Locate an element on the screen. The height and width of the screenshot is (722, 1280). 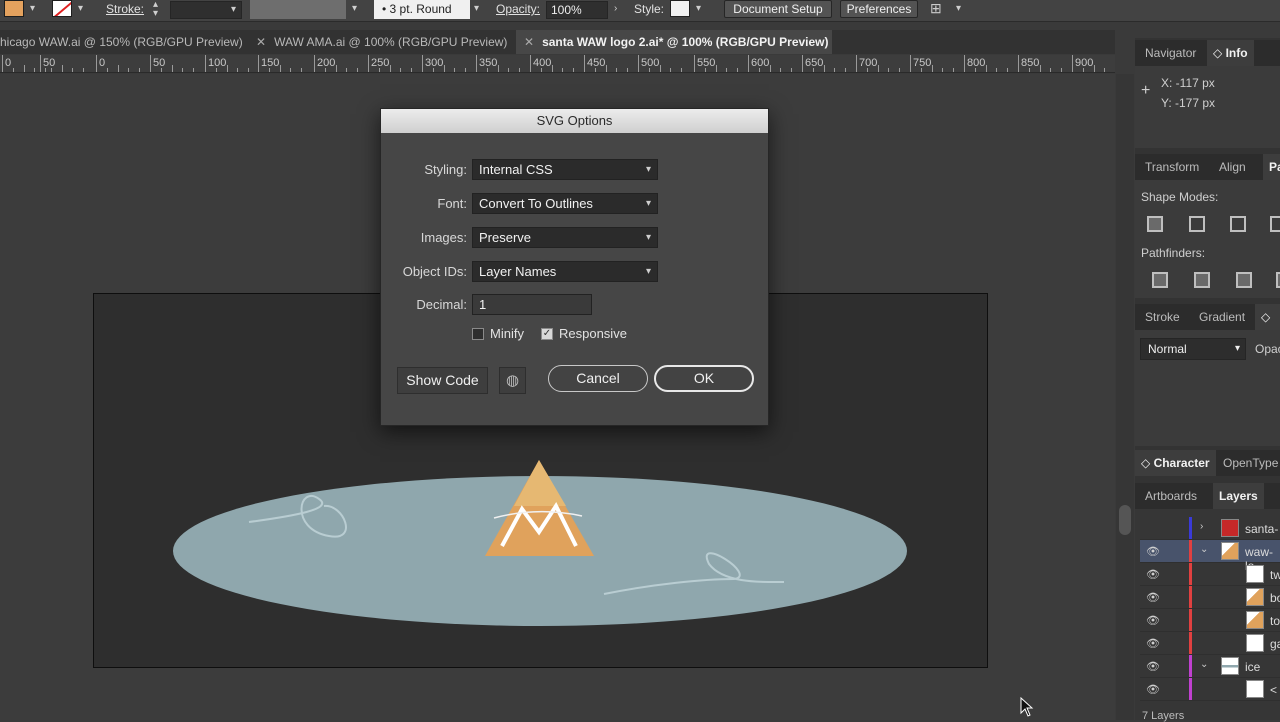
tab-layers: Layers is located at coordinates (1238, 496).